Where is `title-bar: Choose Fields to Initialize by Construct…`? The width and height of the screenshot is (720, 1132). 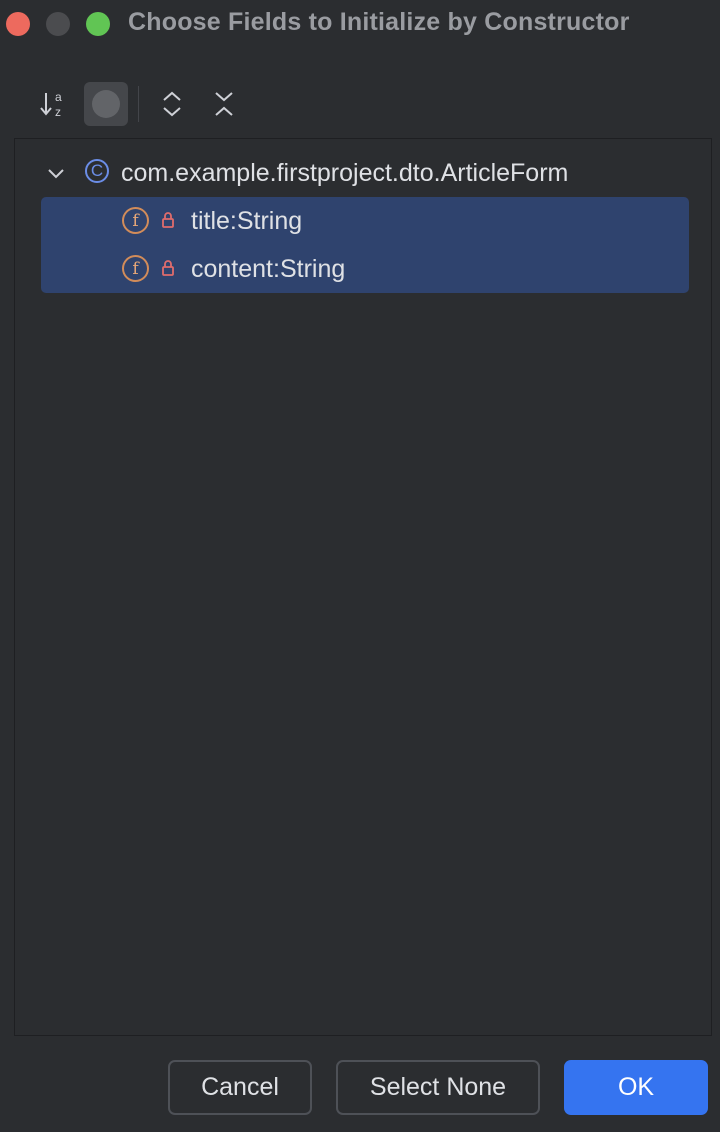
title-bar: Choose Fields to Initialize by Construct… is located at coordinates (360, 23).